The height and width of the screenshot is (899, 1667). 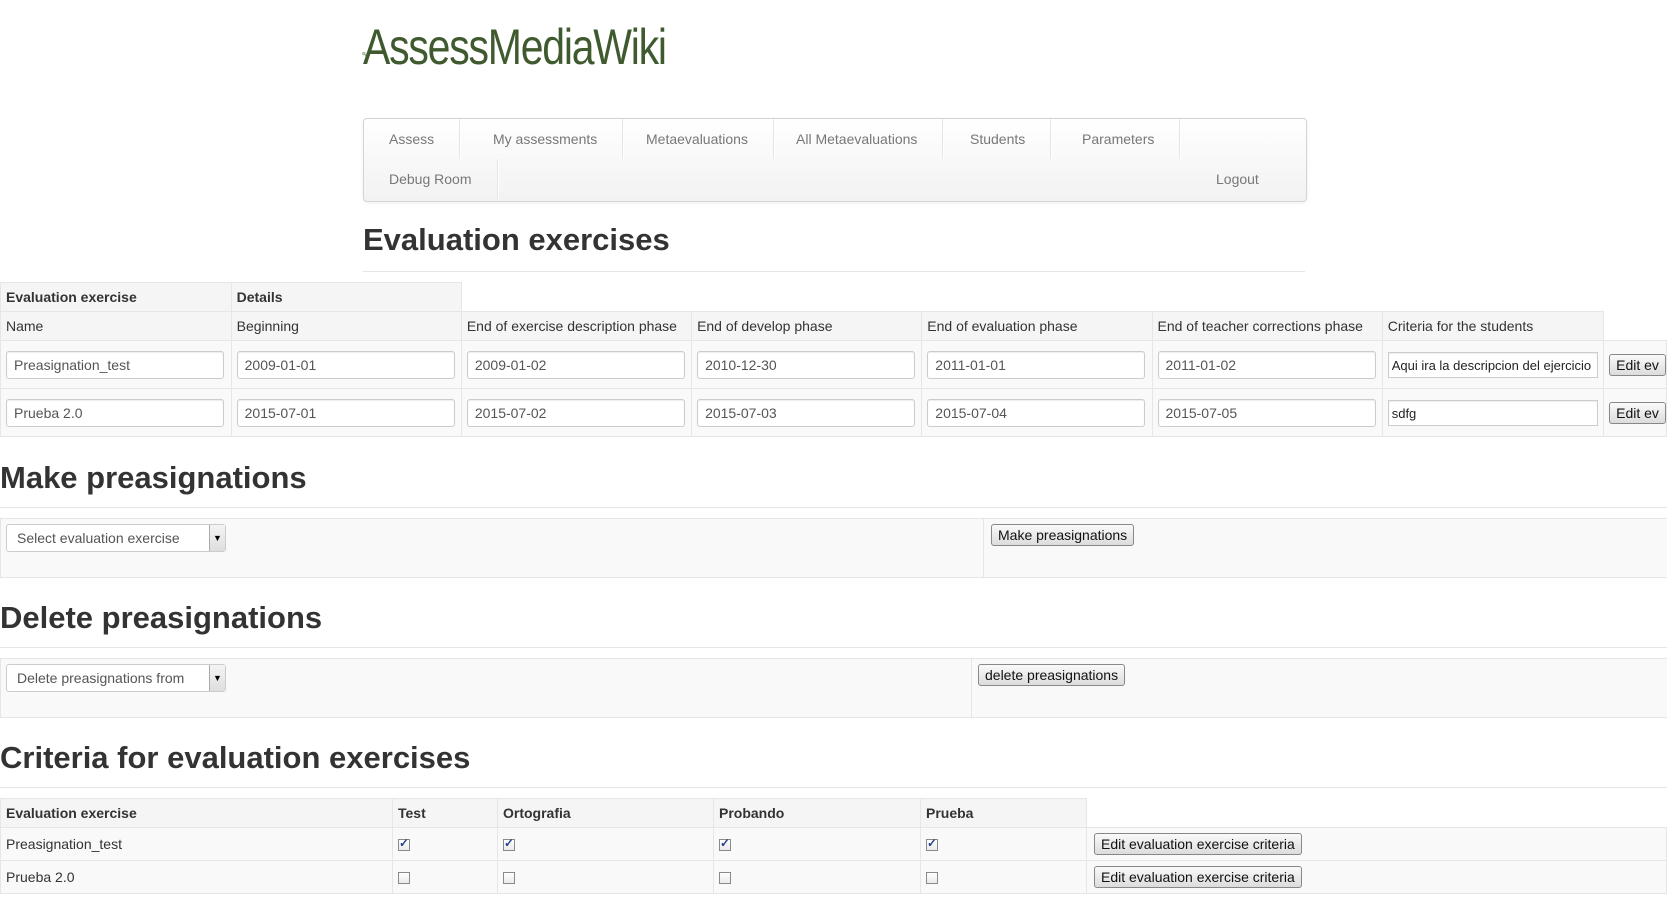 What do you see at coordinates (857, 139) in the screenshot?
I see `nav-all-metaevaluations: All Metaevaluations` at bounding box center [857, 139].